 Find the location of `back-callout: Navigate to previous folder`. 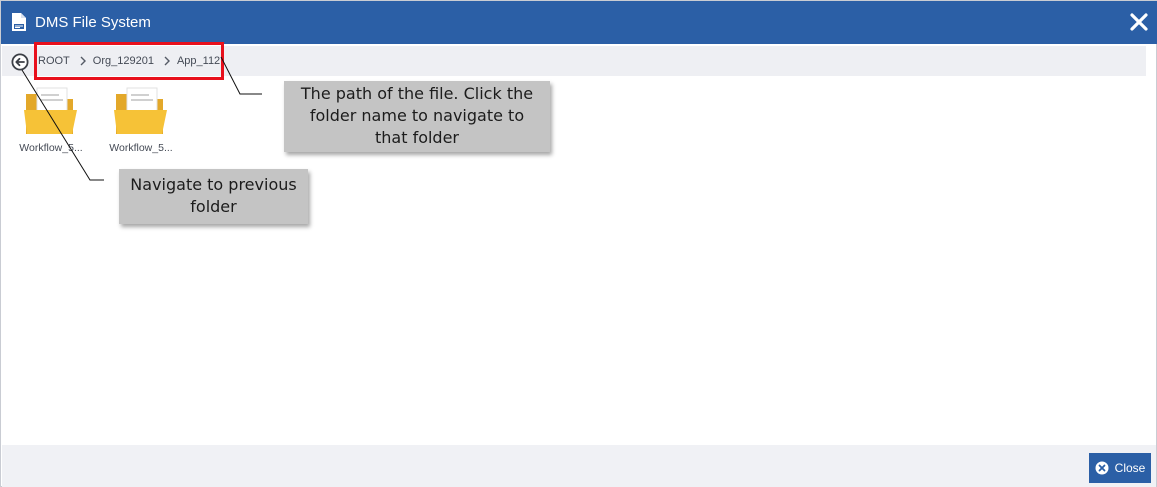

back-callout: Navigate to previous folder is located at coordinates (213, 196).